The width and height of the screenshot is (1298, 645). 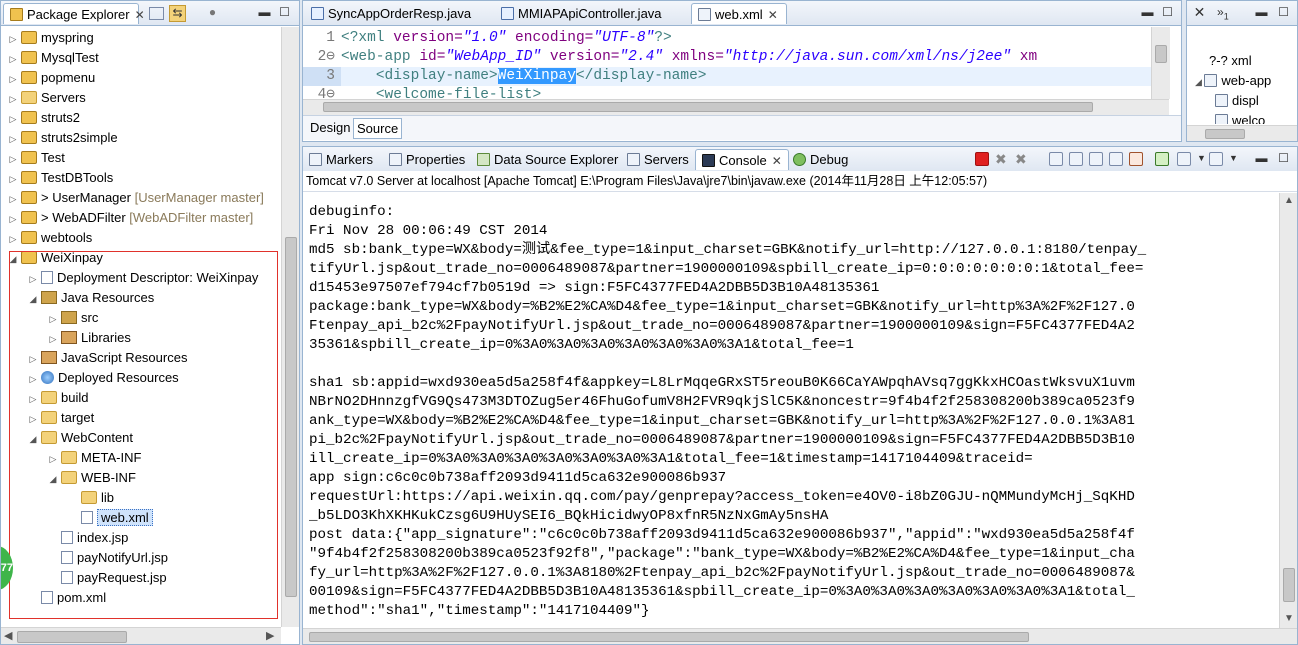 What do you see at coordinates (74, 13) in the screenshot?
I see `tab-package-explorer: Package Explorer ✕` at bounding box center [74, 13].